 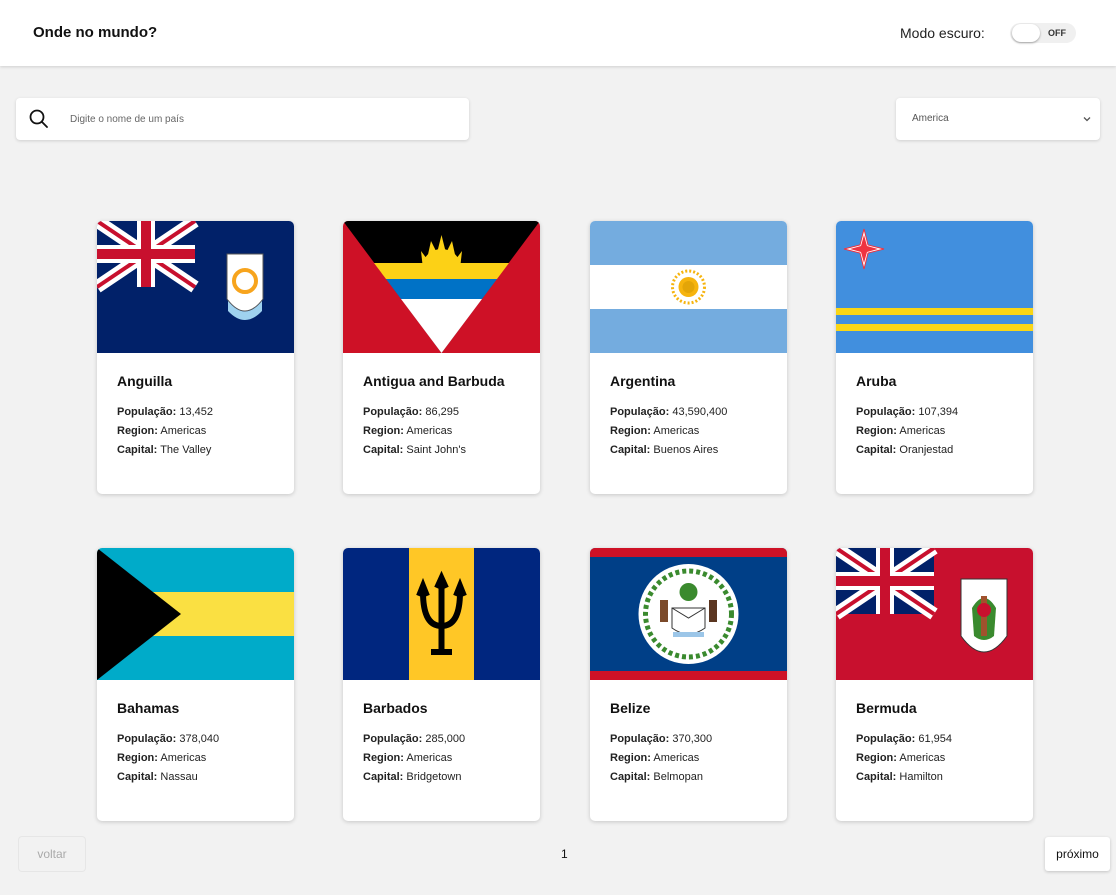 I want to click on country-name: Barbados, so click(x=395, y=708).